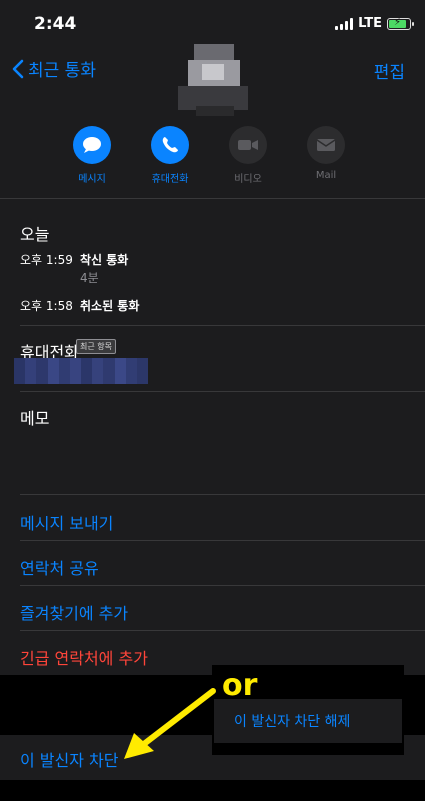 The image size is (425, 801). What do you see at coordinates (400, 23) in the screenshot?
I see `battery-icon: ⚡` at bounding box center [400, 23].